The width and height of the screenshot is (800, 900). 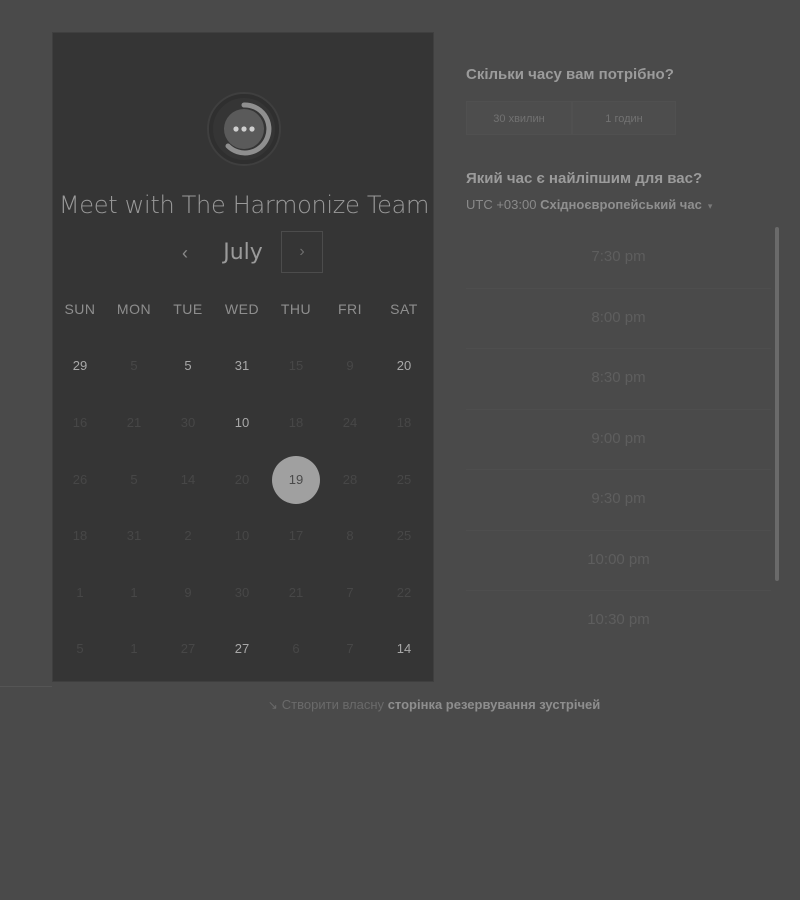 What do you see at coordinates (570, 74) in the screenshot?
I see `duration-question: Скільки часу вам потрібно?` at bounding box center [570, 74].